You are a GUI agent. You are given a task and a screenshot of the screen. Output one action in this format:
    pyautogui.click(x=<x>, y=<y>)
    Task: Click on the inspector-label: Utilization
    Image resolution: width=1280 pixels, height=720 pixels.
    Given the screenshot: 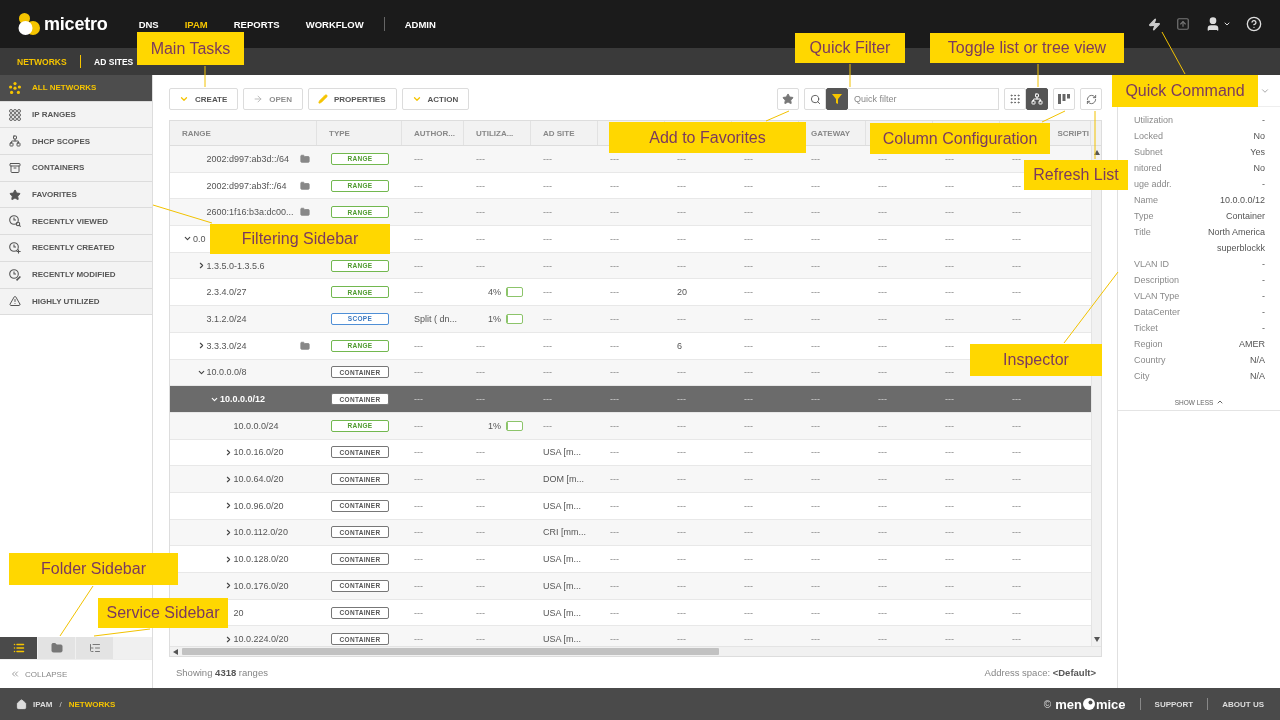 What is the action you would take?
    pyautogui.click(x=1153, y=120)
    